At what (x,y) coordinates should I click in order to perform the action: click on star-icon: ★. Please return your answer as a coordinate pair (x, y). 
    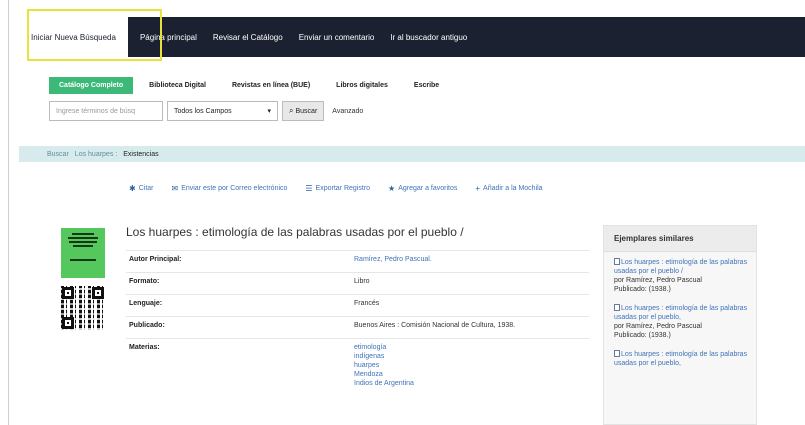
    Looking at the image, I should click on (392, 188).